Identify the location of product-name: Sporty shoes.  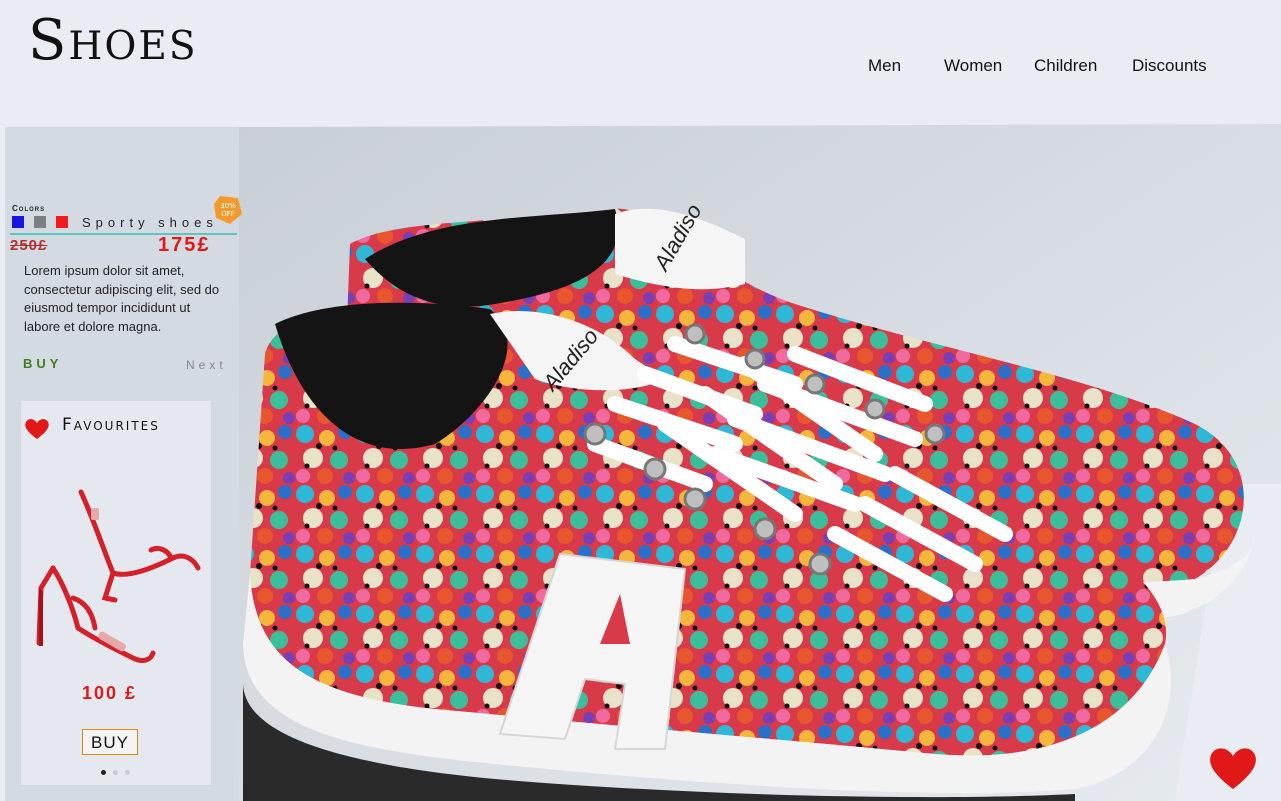
(150, 222).